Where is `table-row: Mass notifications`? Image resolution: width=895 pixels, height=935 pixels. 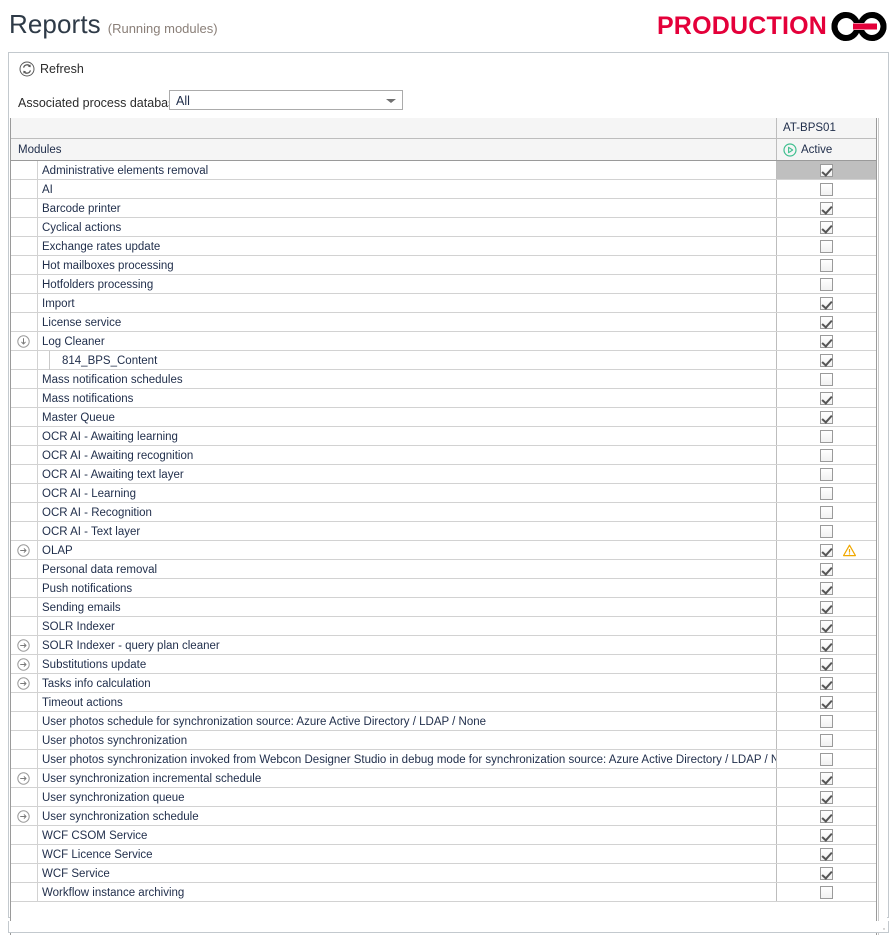
table-row: Mass notifications is located at coordinates (443, 398).